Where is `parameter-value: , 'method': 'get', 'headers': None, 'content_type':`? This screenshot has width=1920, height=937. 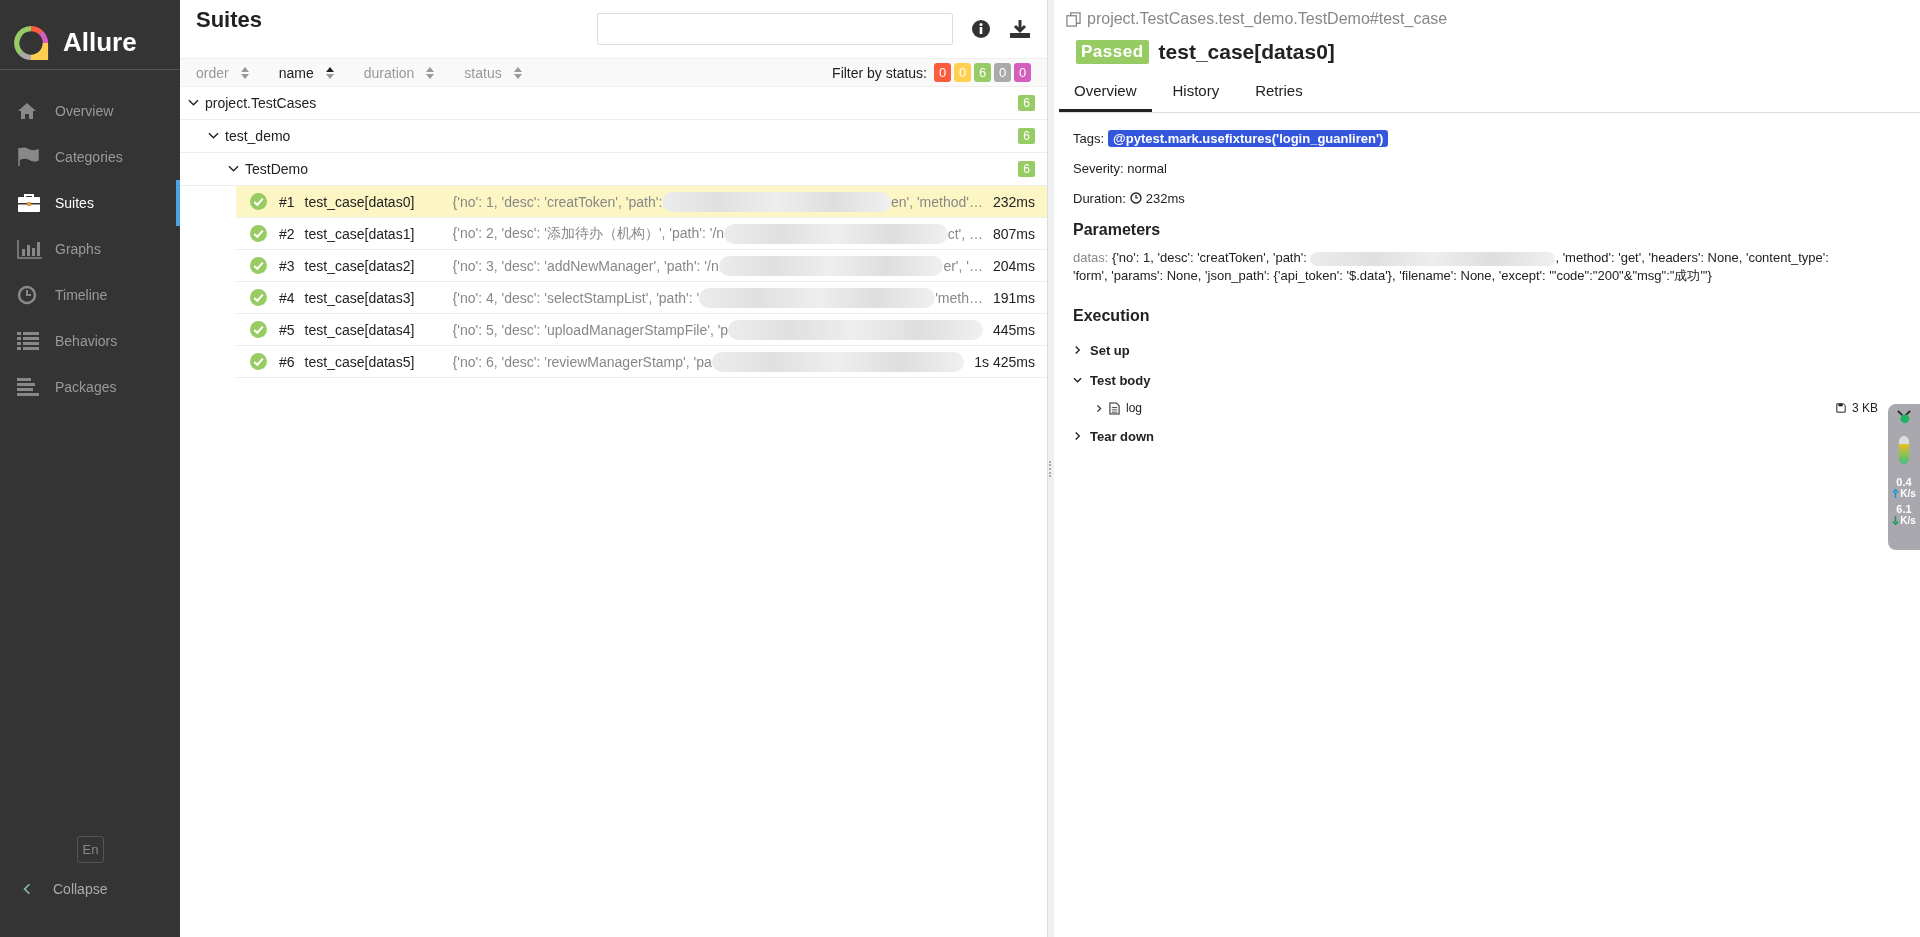 parameter-value: , 'method': 'get', 'headers': None, 'content_type': is located at coordinates (1692, 257).